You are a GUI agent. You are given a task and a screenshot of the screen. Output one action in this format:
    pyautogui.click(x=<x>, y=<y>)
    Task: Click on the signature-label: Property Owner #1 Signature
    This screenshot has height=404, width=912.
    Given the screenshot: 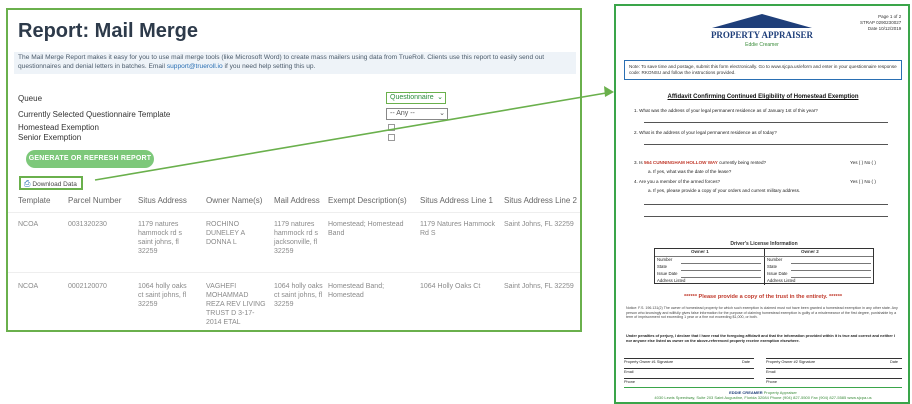 What is the action you would take?
    pyautogui.click(x=649, y=362)
    